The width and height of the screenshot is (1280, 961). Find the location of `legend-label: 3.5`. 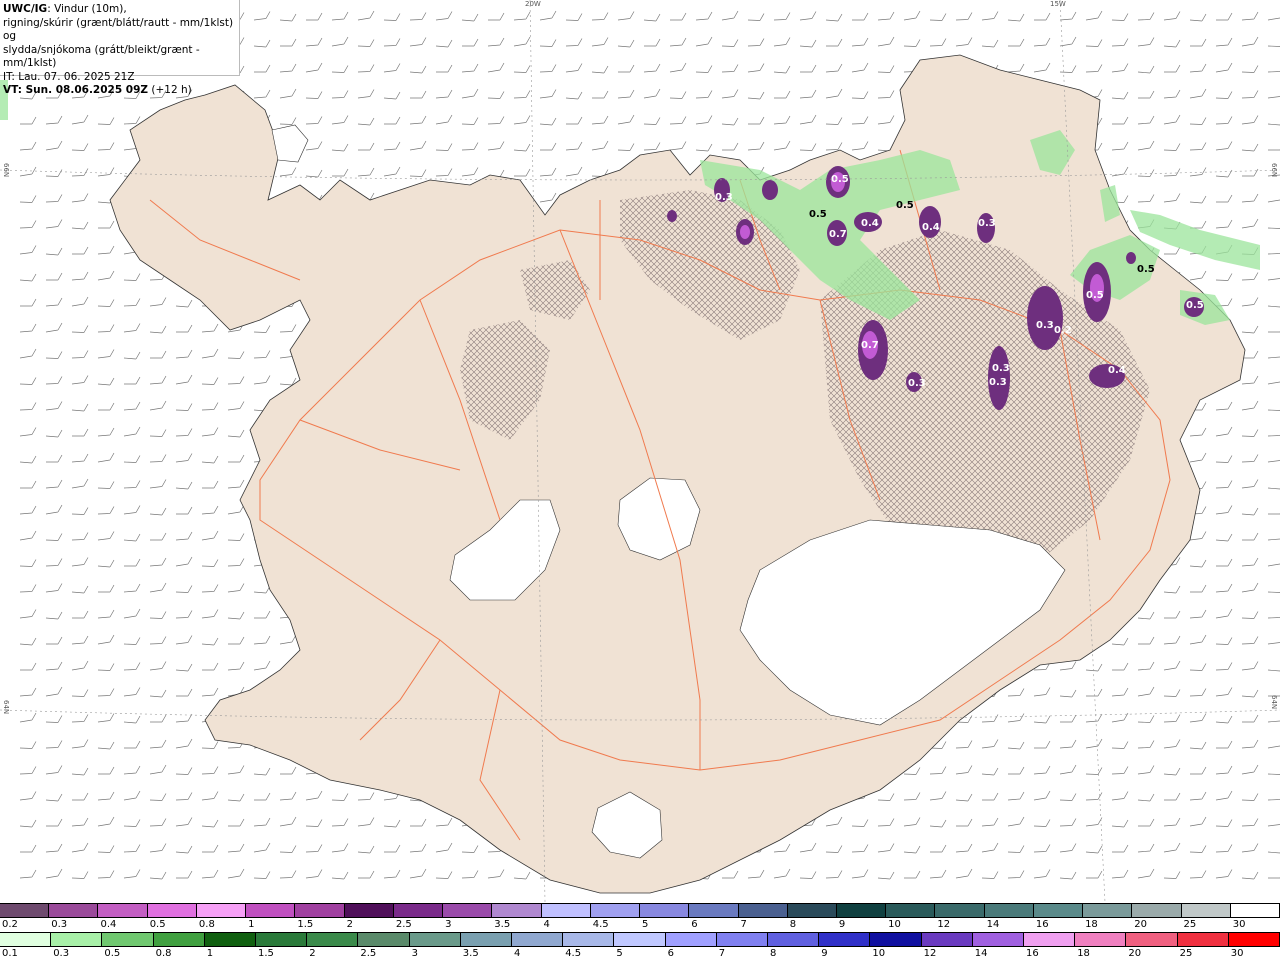

legend-label: 3.5 is located at coordinates (470, 953).